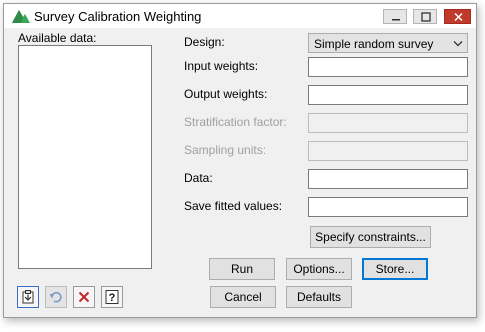  I want to click on help-icon: ?, so click(112, 297).